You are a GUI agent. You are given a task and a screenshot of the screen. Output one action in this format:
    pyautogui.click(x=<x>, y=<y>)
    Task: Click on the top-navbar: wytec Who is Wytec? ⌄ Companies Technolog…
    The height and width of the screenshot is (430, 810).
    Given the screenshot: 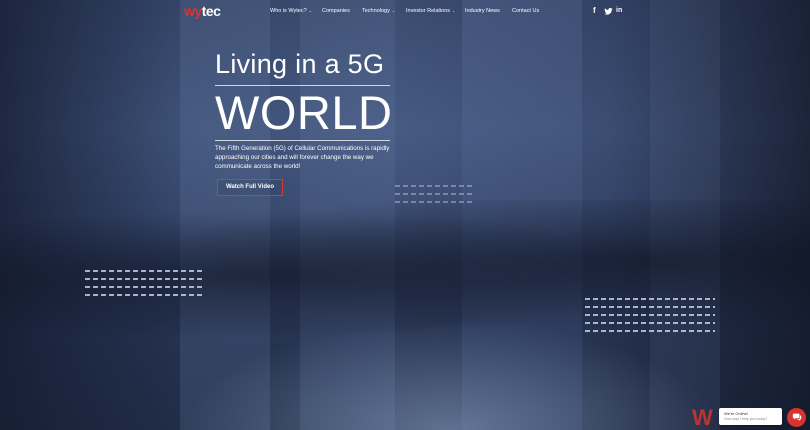 What is the action you would take?
    pyautogui.click(x=405, y=11)
    